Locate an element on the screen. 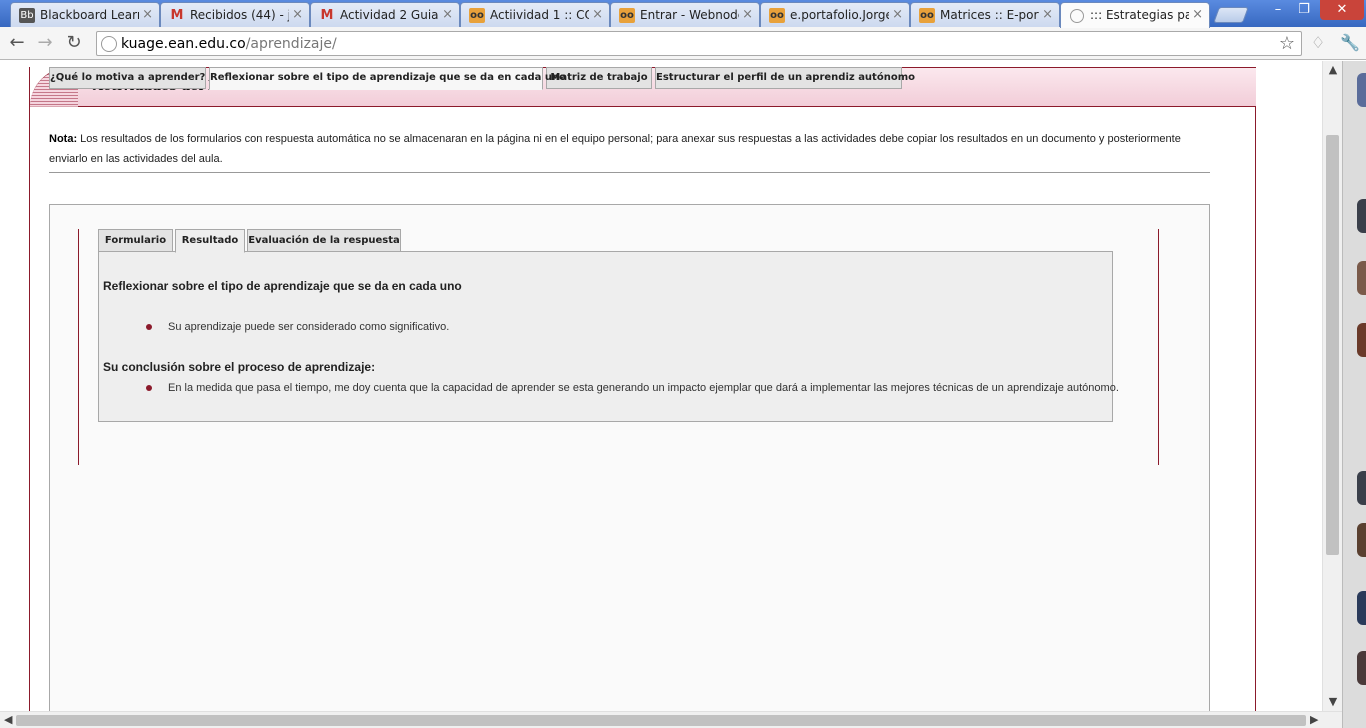 The width and height of the screenshot is (1366, 728). new-tab-button is located at coordinates (1231, 15).